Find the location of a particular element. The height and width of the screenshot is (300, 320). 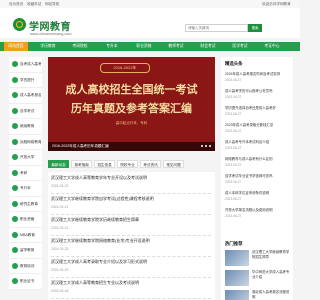

sidebar-item: 教育培训 is located at coordinates (25, 266).